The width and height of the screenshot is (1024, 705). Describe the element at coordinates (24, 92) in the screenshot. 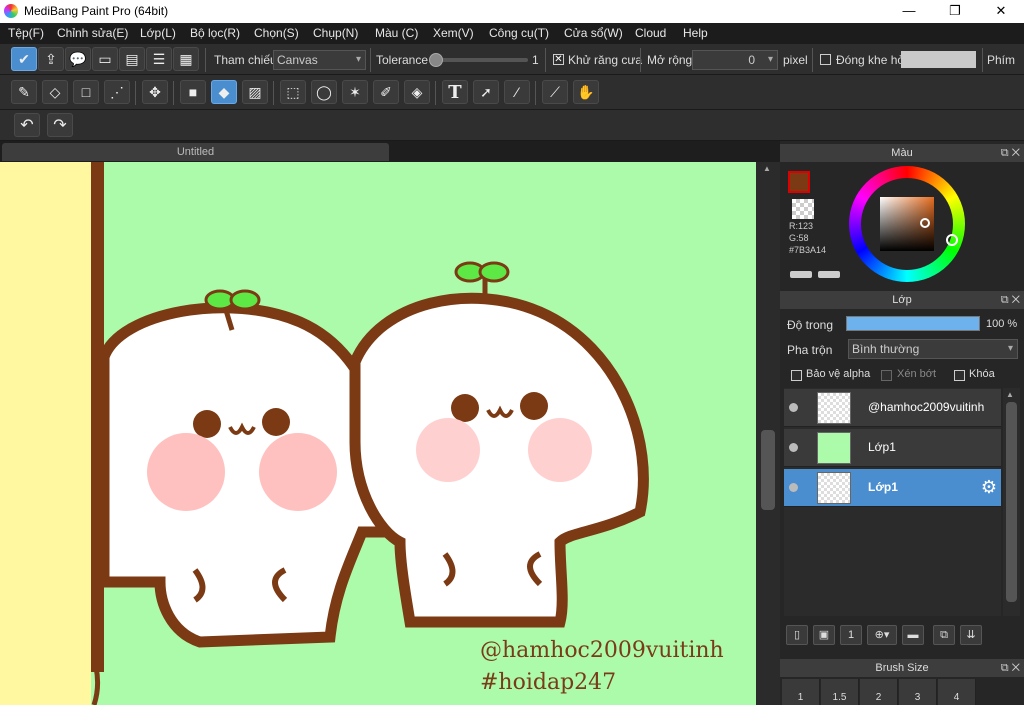

I see `brush-icon: ✎` at that location.